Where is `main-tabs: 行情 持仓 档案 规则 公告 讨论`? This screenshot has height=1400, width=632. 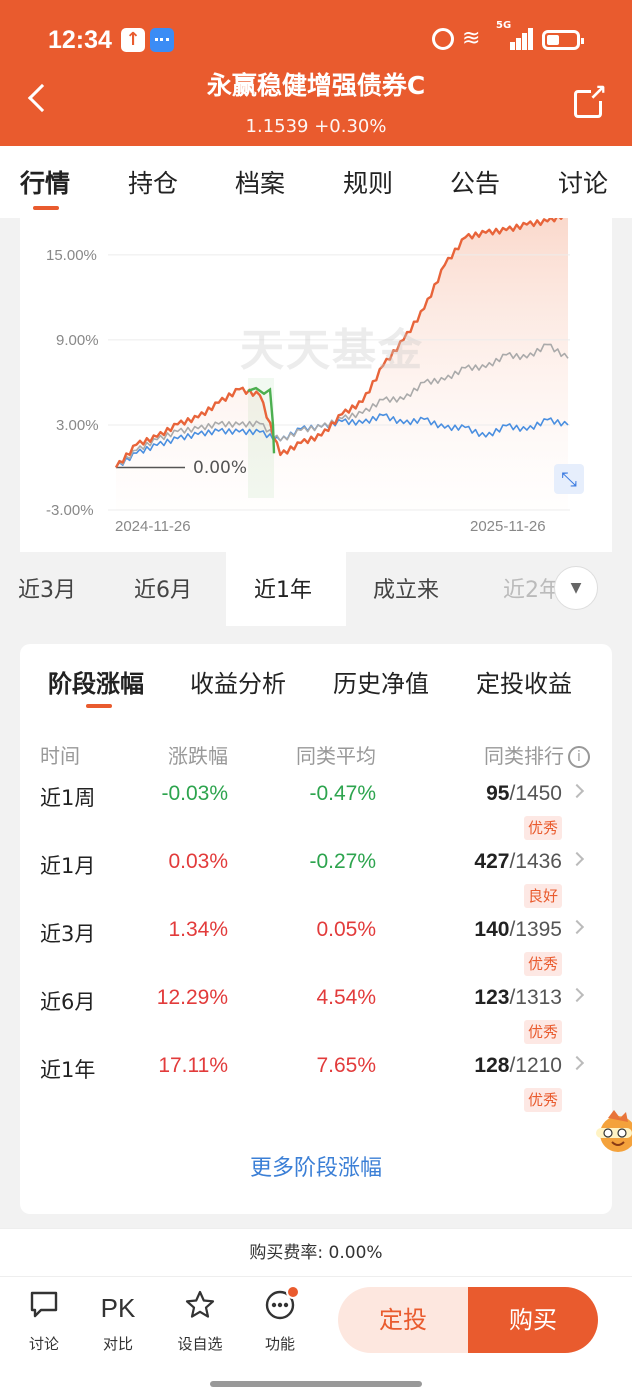
main-tabs: 行情 持仓 档案 规则 公告 讨论 is located at coordinates (316, 182).